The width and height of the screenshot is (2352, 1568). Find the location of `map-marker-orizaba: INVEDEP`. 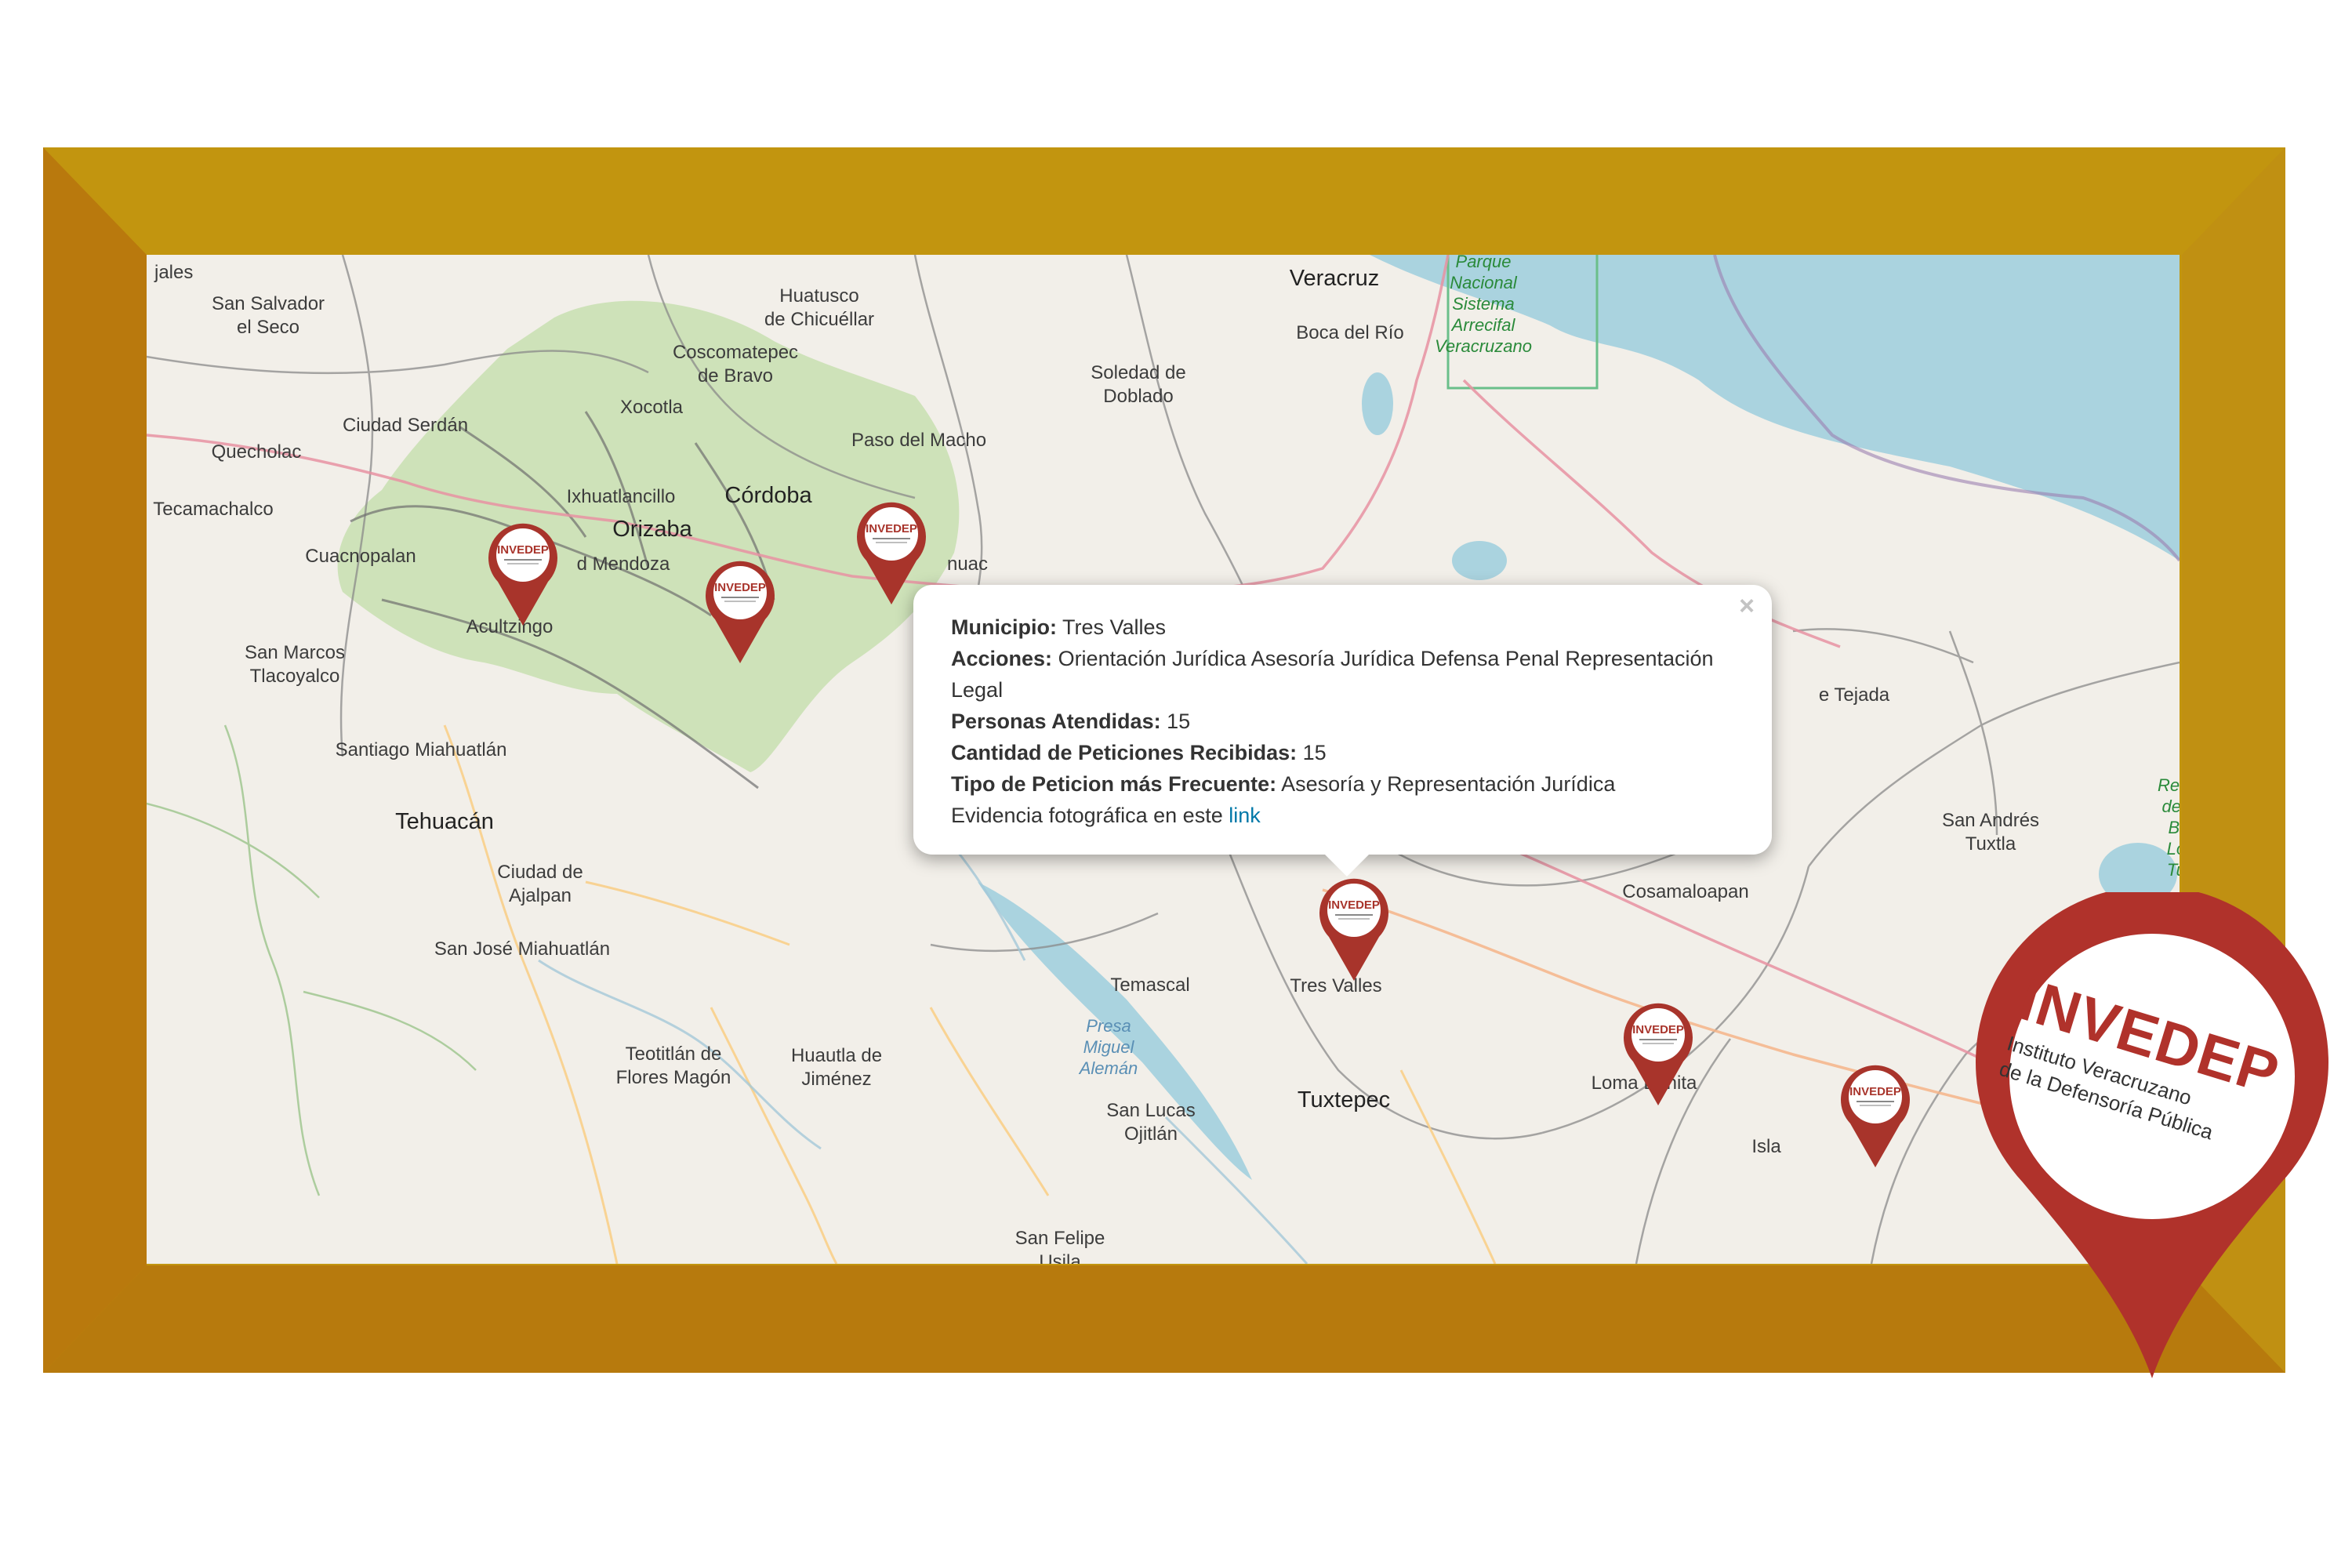

map-marker-orizaba: INVEDEP is located at coordinates (740, 610).